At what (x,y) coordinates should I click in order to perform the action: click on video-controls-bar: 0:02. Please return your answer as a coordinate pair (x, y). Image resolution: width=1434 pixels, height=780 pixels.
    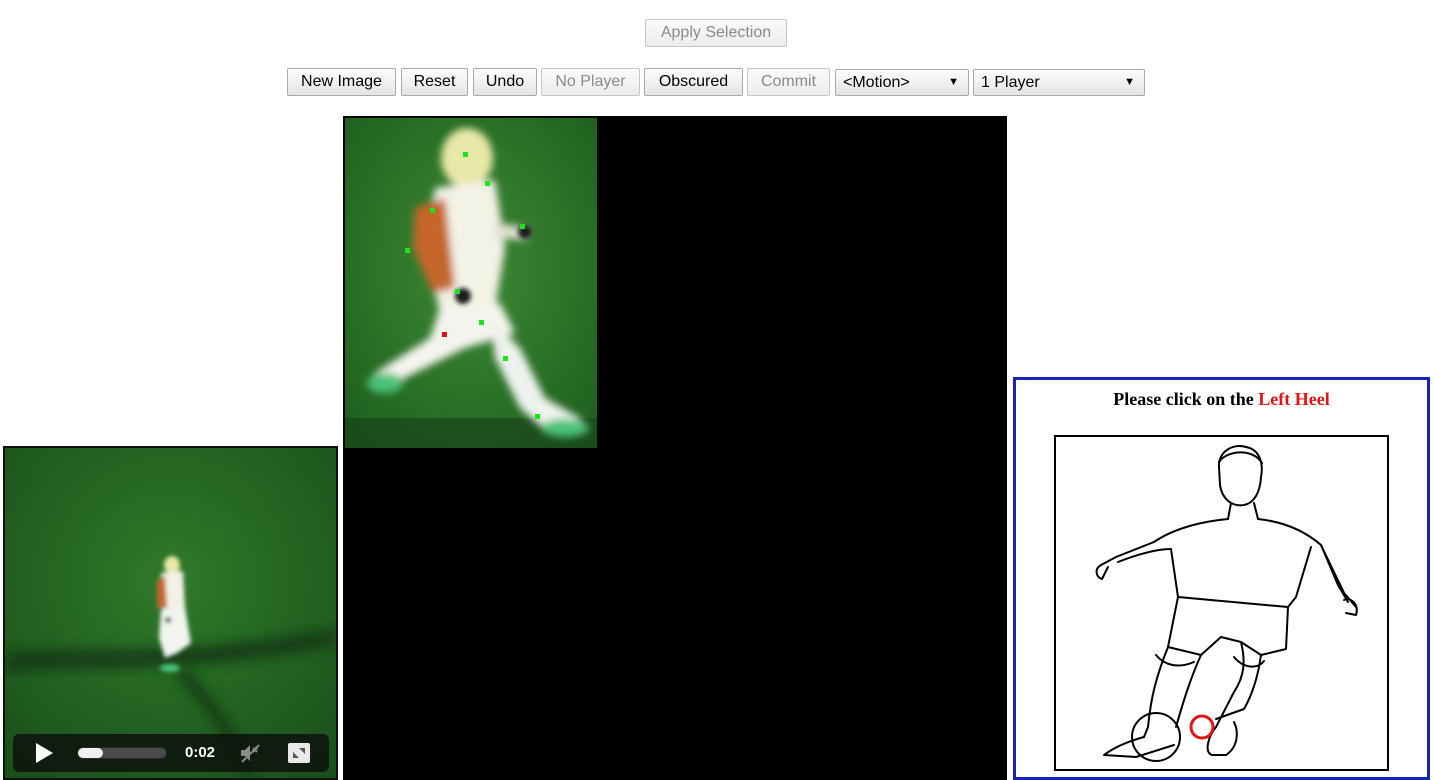
    Looking at the image, I should click on (171, 753).